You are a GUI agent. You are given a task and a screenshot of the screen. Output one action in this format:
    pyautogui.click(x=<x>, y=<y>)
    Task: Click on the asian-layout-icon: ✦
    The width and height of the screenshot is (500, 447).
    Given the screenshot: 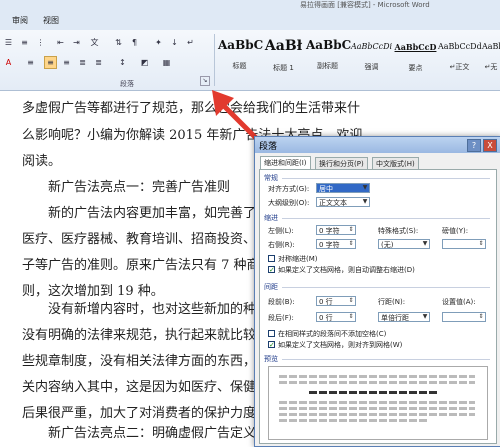 What is the action you would take?
    pyautogui.click(x=158, y=42)
    